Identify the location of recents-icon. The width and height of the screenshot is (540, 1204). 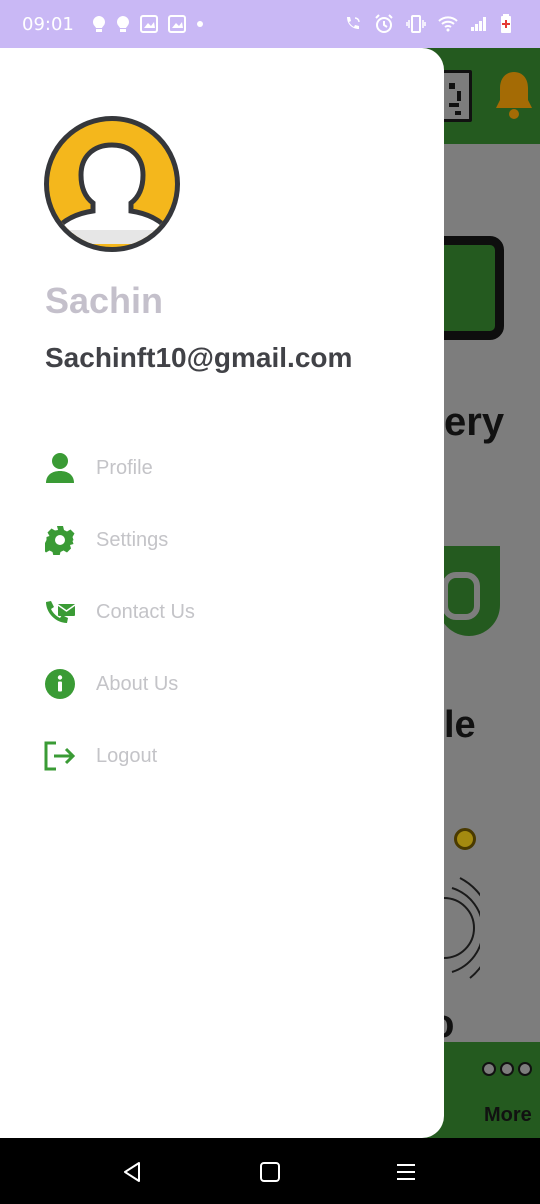
(406, 1172).